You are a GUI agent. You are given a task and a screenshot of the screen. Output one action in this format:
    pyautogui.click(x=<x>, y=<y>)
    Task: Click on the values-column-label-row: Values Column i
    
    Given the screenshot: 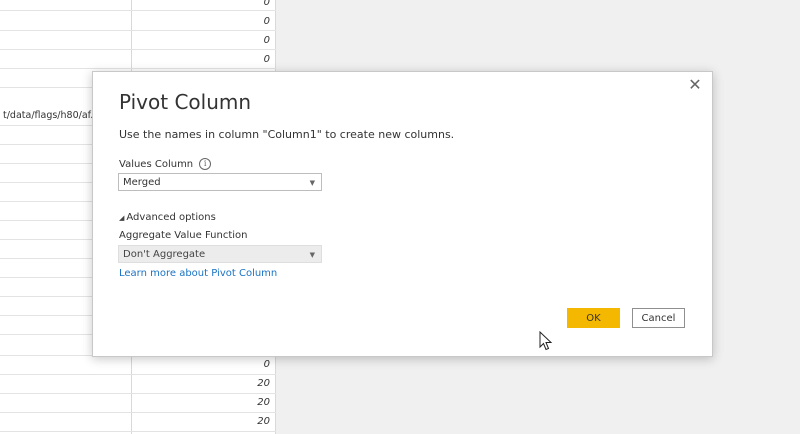 What is the action you would take?
    pyautogui.click(x=165, y=164)
    